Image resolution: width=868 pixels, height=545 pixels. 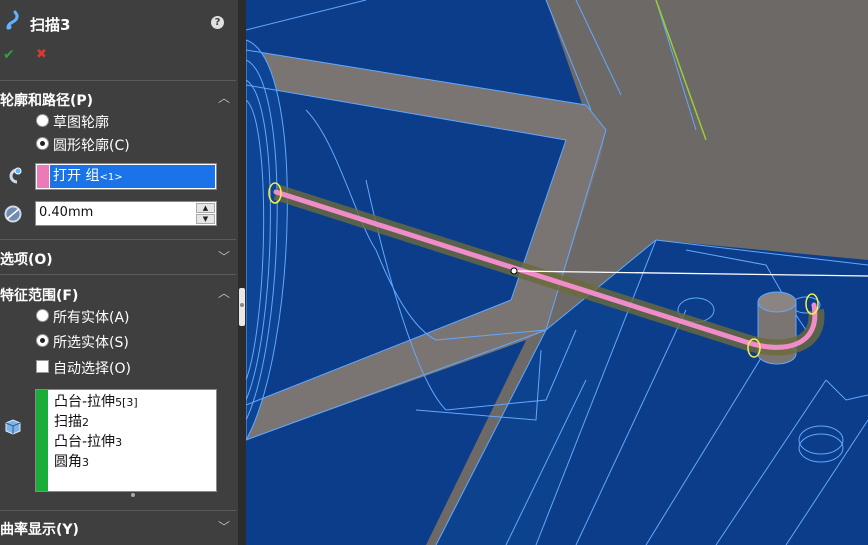 What do you see at coordinates (96, 402) in the screenshot?
I see `list-item: 凸台-拉伸5[3]` at bounding box center [96, 402].